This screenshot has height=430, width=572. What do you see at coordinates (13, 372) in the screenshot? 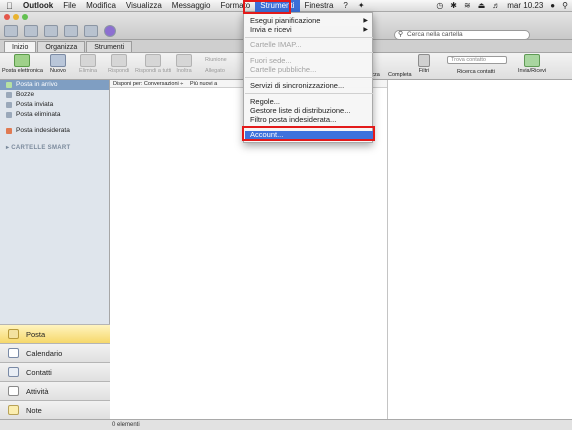
I see `contacts-icon` at bounding box center [13, 372].